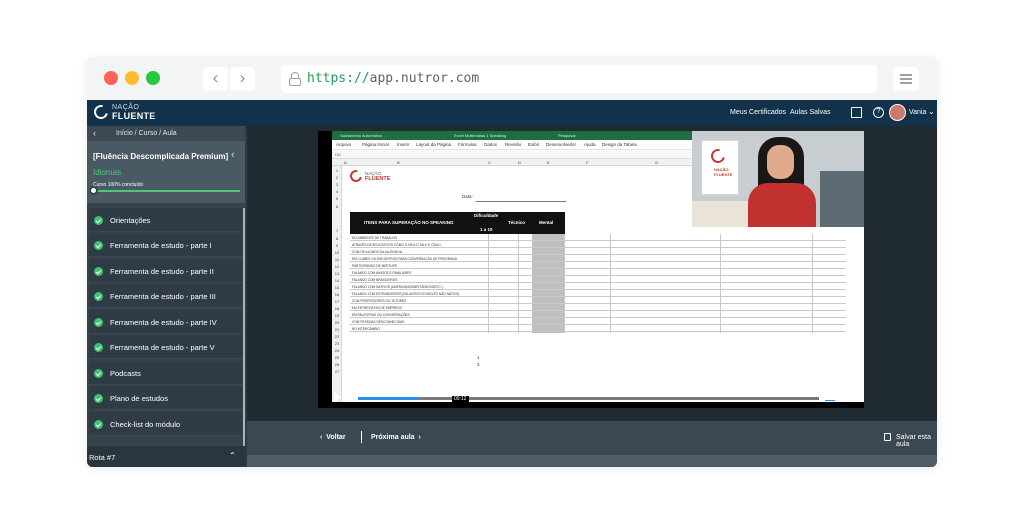  What do you see at coordinates (878, 112) in the screenshot?
I see `help-icon: ?` at bounding box center [878, 112].